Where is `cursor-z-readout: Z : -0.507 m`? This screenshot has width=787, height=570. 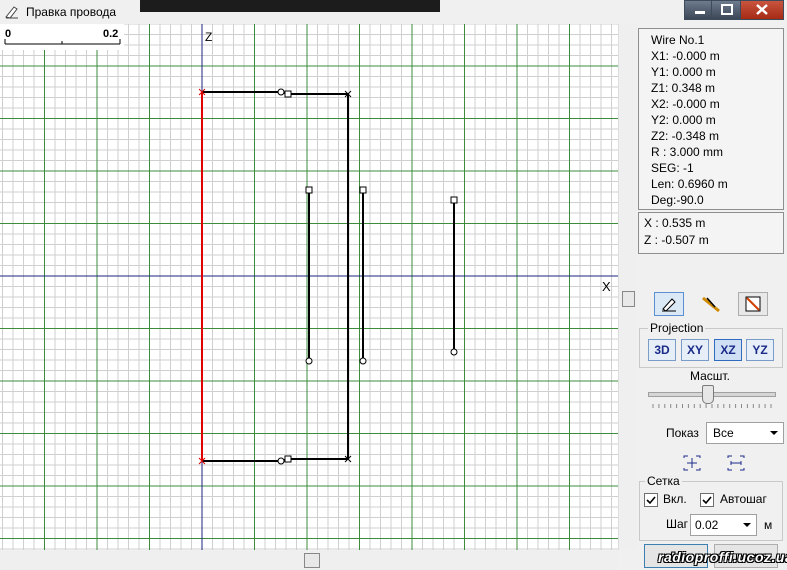
cursor-z-readout: Z : -0.507 m is located at coordinates (676, 240).